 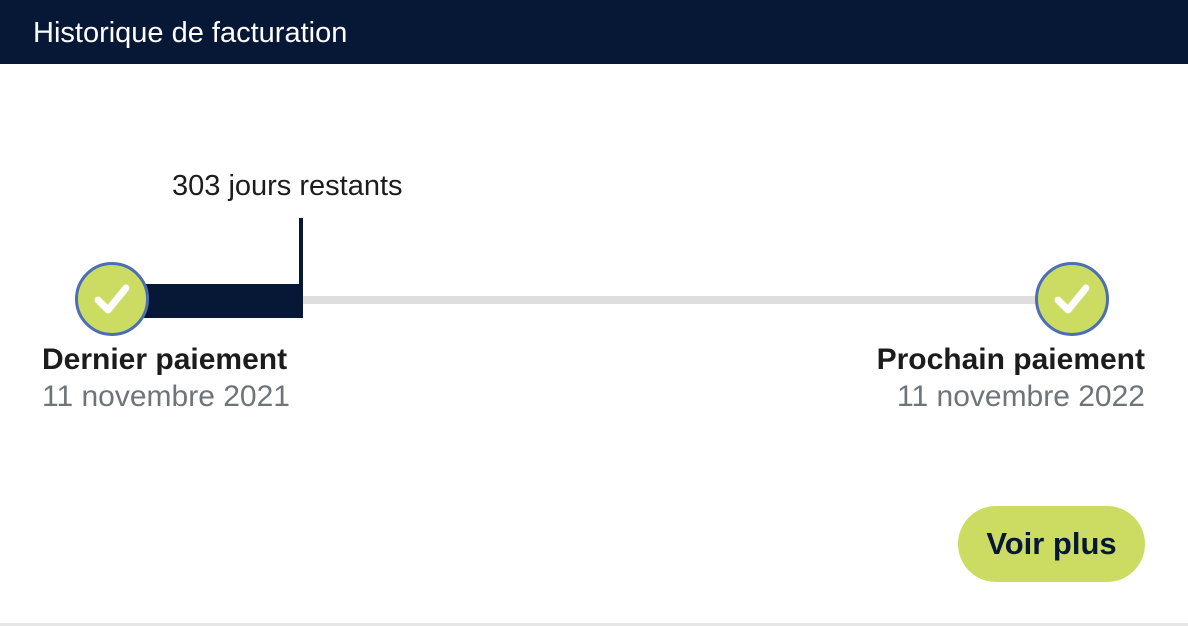 I want to click on remaining-days-label: 303 jours restants, so click(x=287, y=186).